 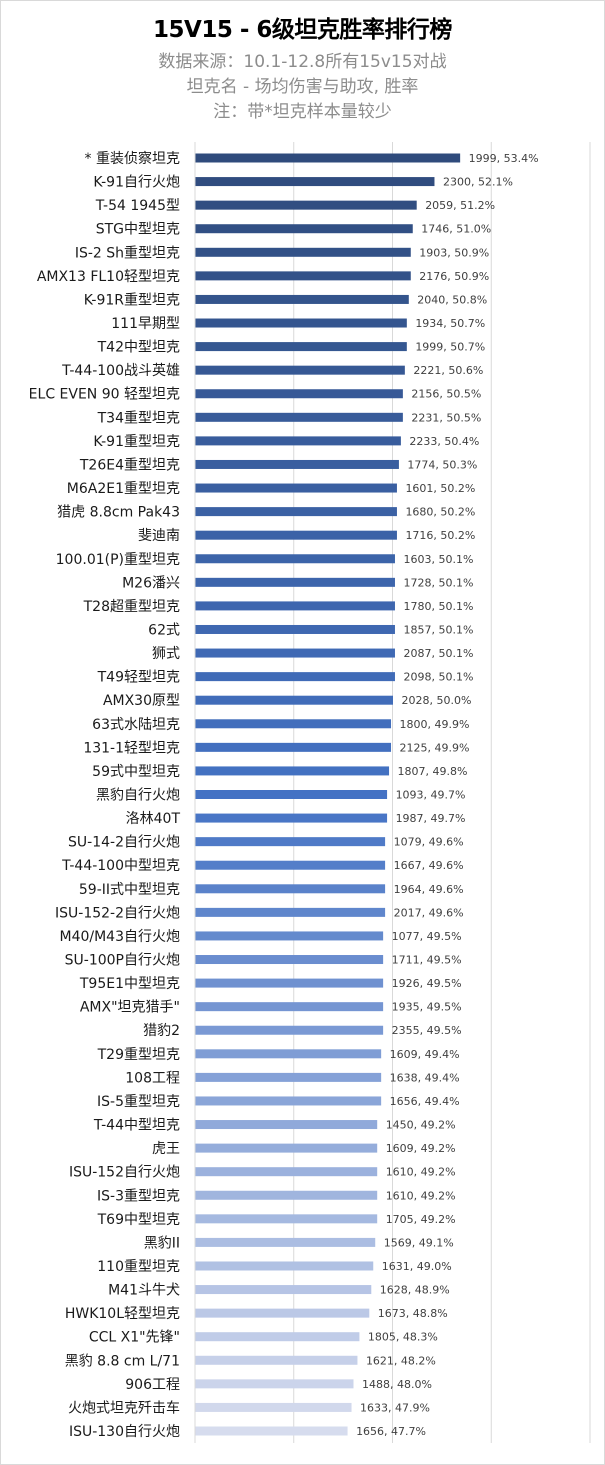 I want to click on data-label: 1746, 51.0%, so click(x=456, y=229).